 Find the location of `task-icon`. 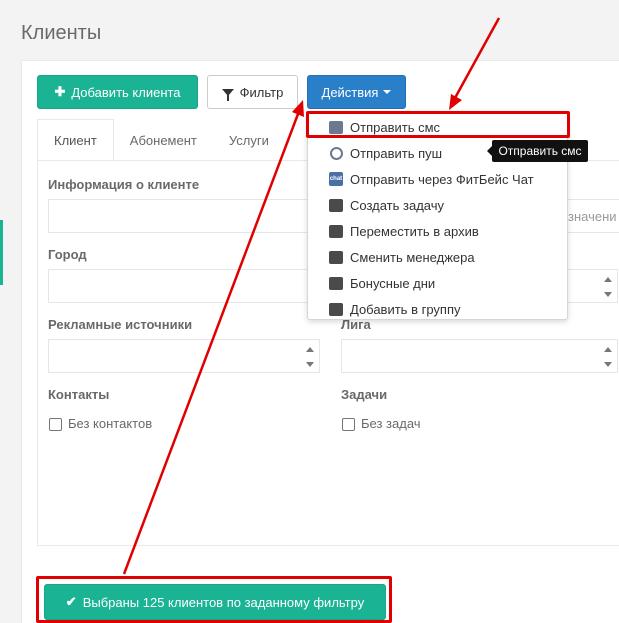

task-icon is located at coordinates (336, 205).